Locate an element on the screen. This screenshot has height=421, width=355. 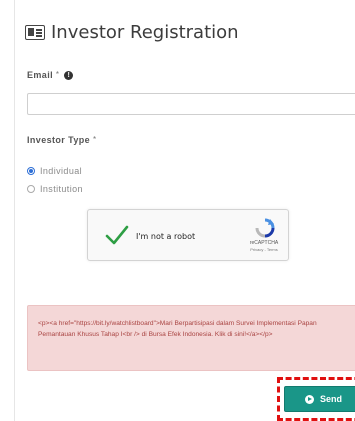
radio-individual: Individual is located at coordinates (54, 171).